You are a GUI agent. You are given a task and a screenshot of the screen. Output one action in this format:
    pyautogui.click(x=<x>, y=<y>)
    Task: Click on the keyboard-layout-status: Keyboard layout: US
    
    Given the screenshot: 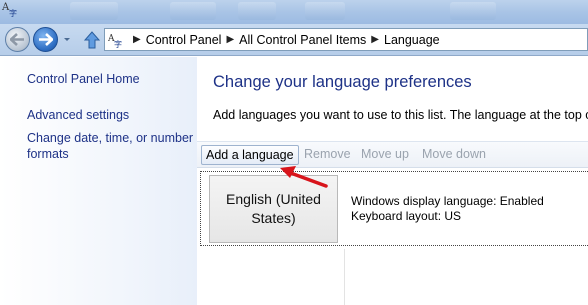 What is the action you would take?
    pyautogui.click(x=406, y=216)
    